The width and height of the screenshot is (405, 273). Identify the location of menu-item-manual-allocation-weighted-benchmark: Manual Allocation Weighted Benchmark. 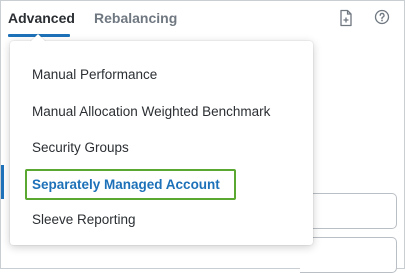
(151, 111).